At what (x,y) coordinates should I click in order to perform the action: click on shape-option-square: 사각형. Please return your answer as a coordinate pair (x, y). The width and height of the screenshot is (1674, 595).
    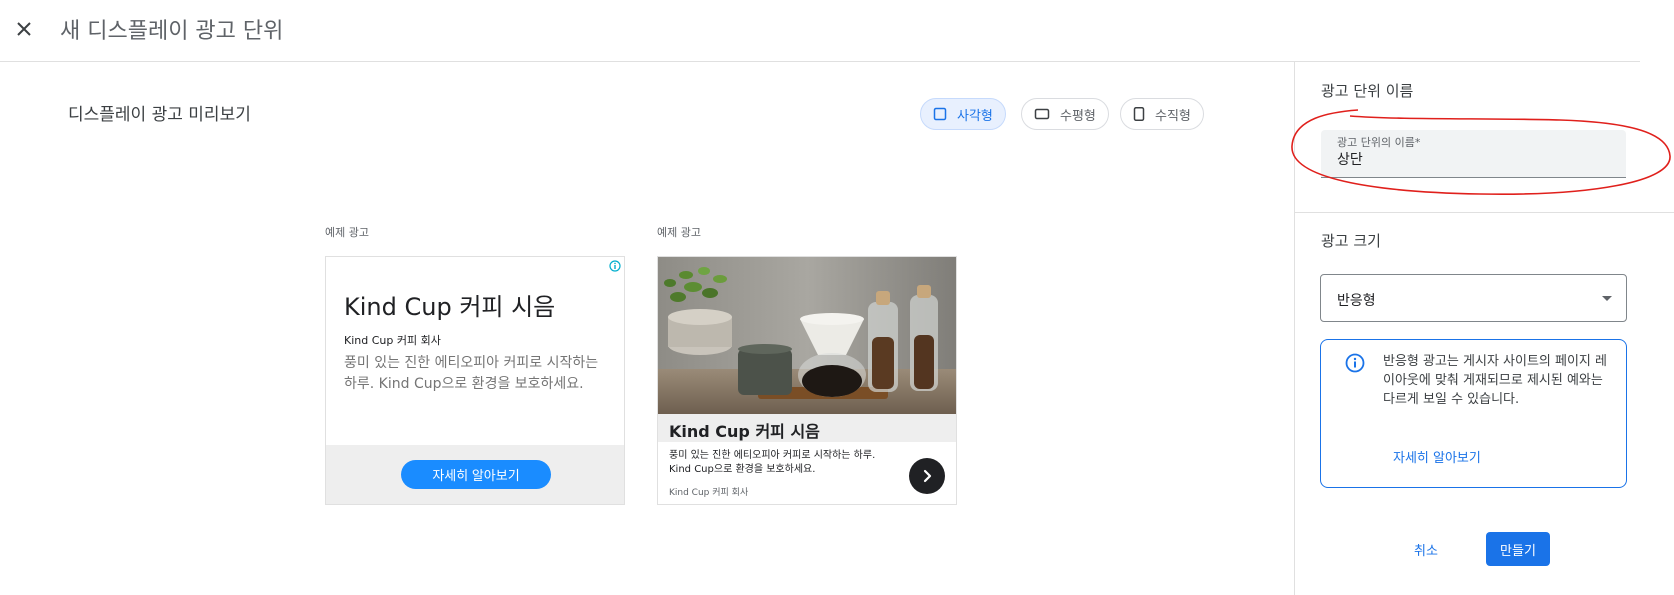
    Looking at the image, I should click on (963, 114).